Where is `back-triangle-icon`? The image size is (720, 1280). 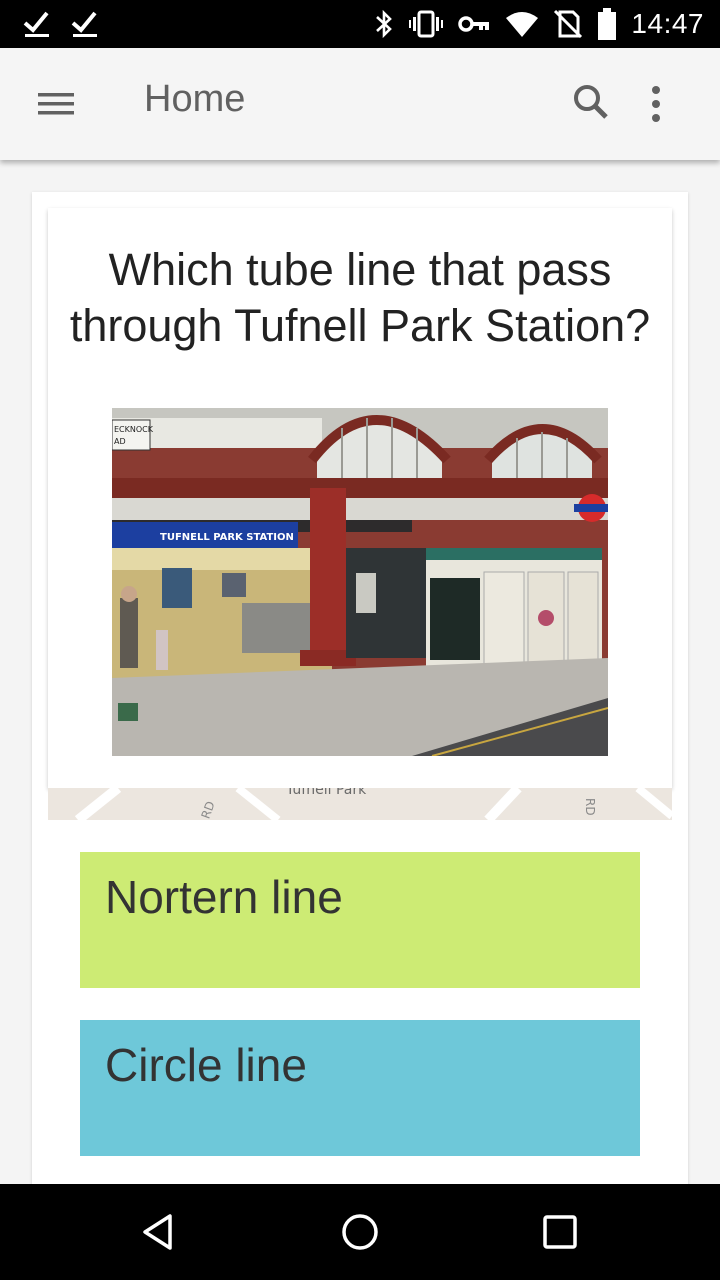 back-triangle-icon is located at coordinates (160, 1232).